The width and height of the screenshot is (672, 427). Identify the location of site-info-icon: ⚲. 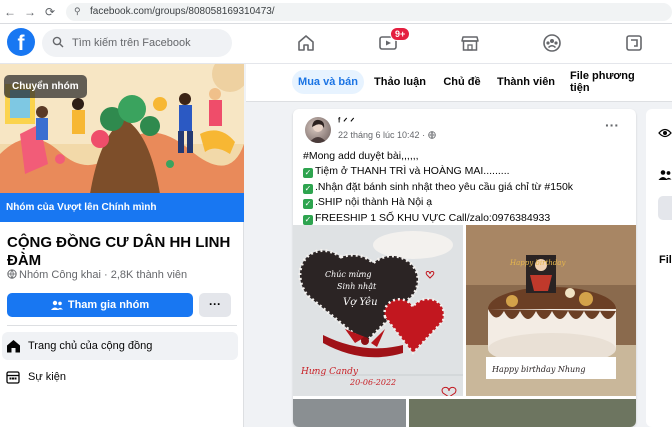
(79, 11).